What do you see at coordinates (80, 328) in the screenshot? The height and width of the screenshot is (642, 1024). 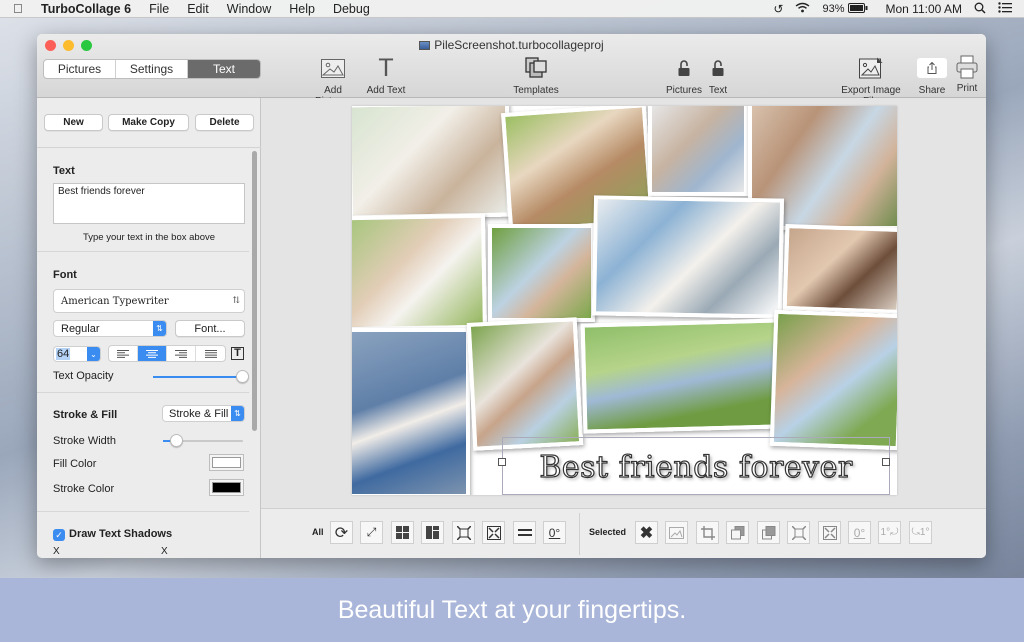 I see `font-style-value: Regular` at bounding box center [80, 328].